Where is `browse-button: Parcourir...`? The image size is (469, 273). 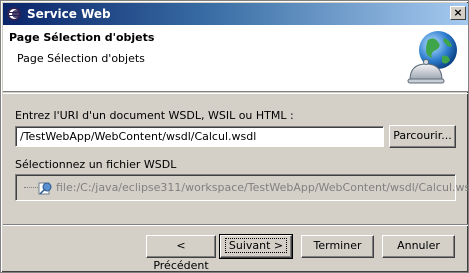
browse-button: Parcourir... is located at coordinates (422, 136).